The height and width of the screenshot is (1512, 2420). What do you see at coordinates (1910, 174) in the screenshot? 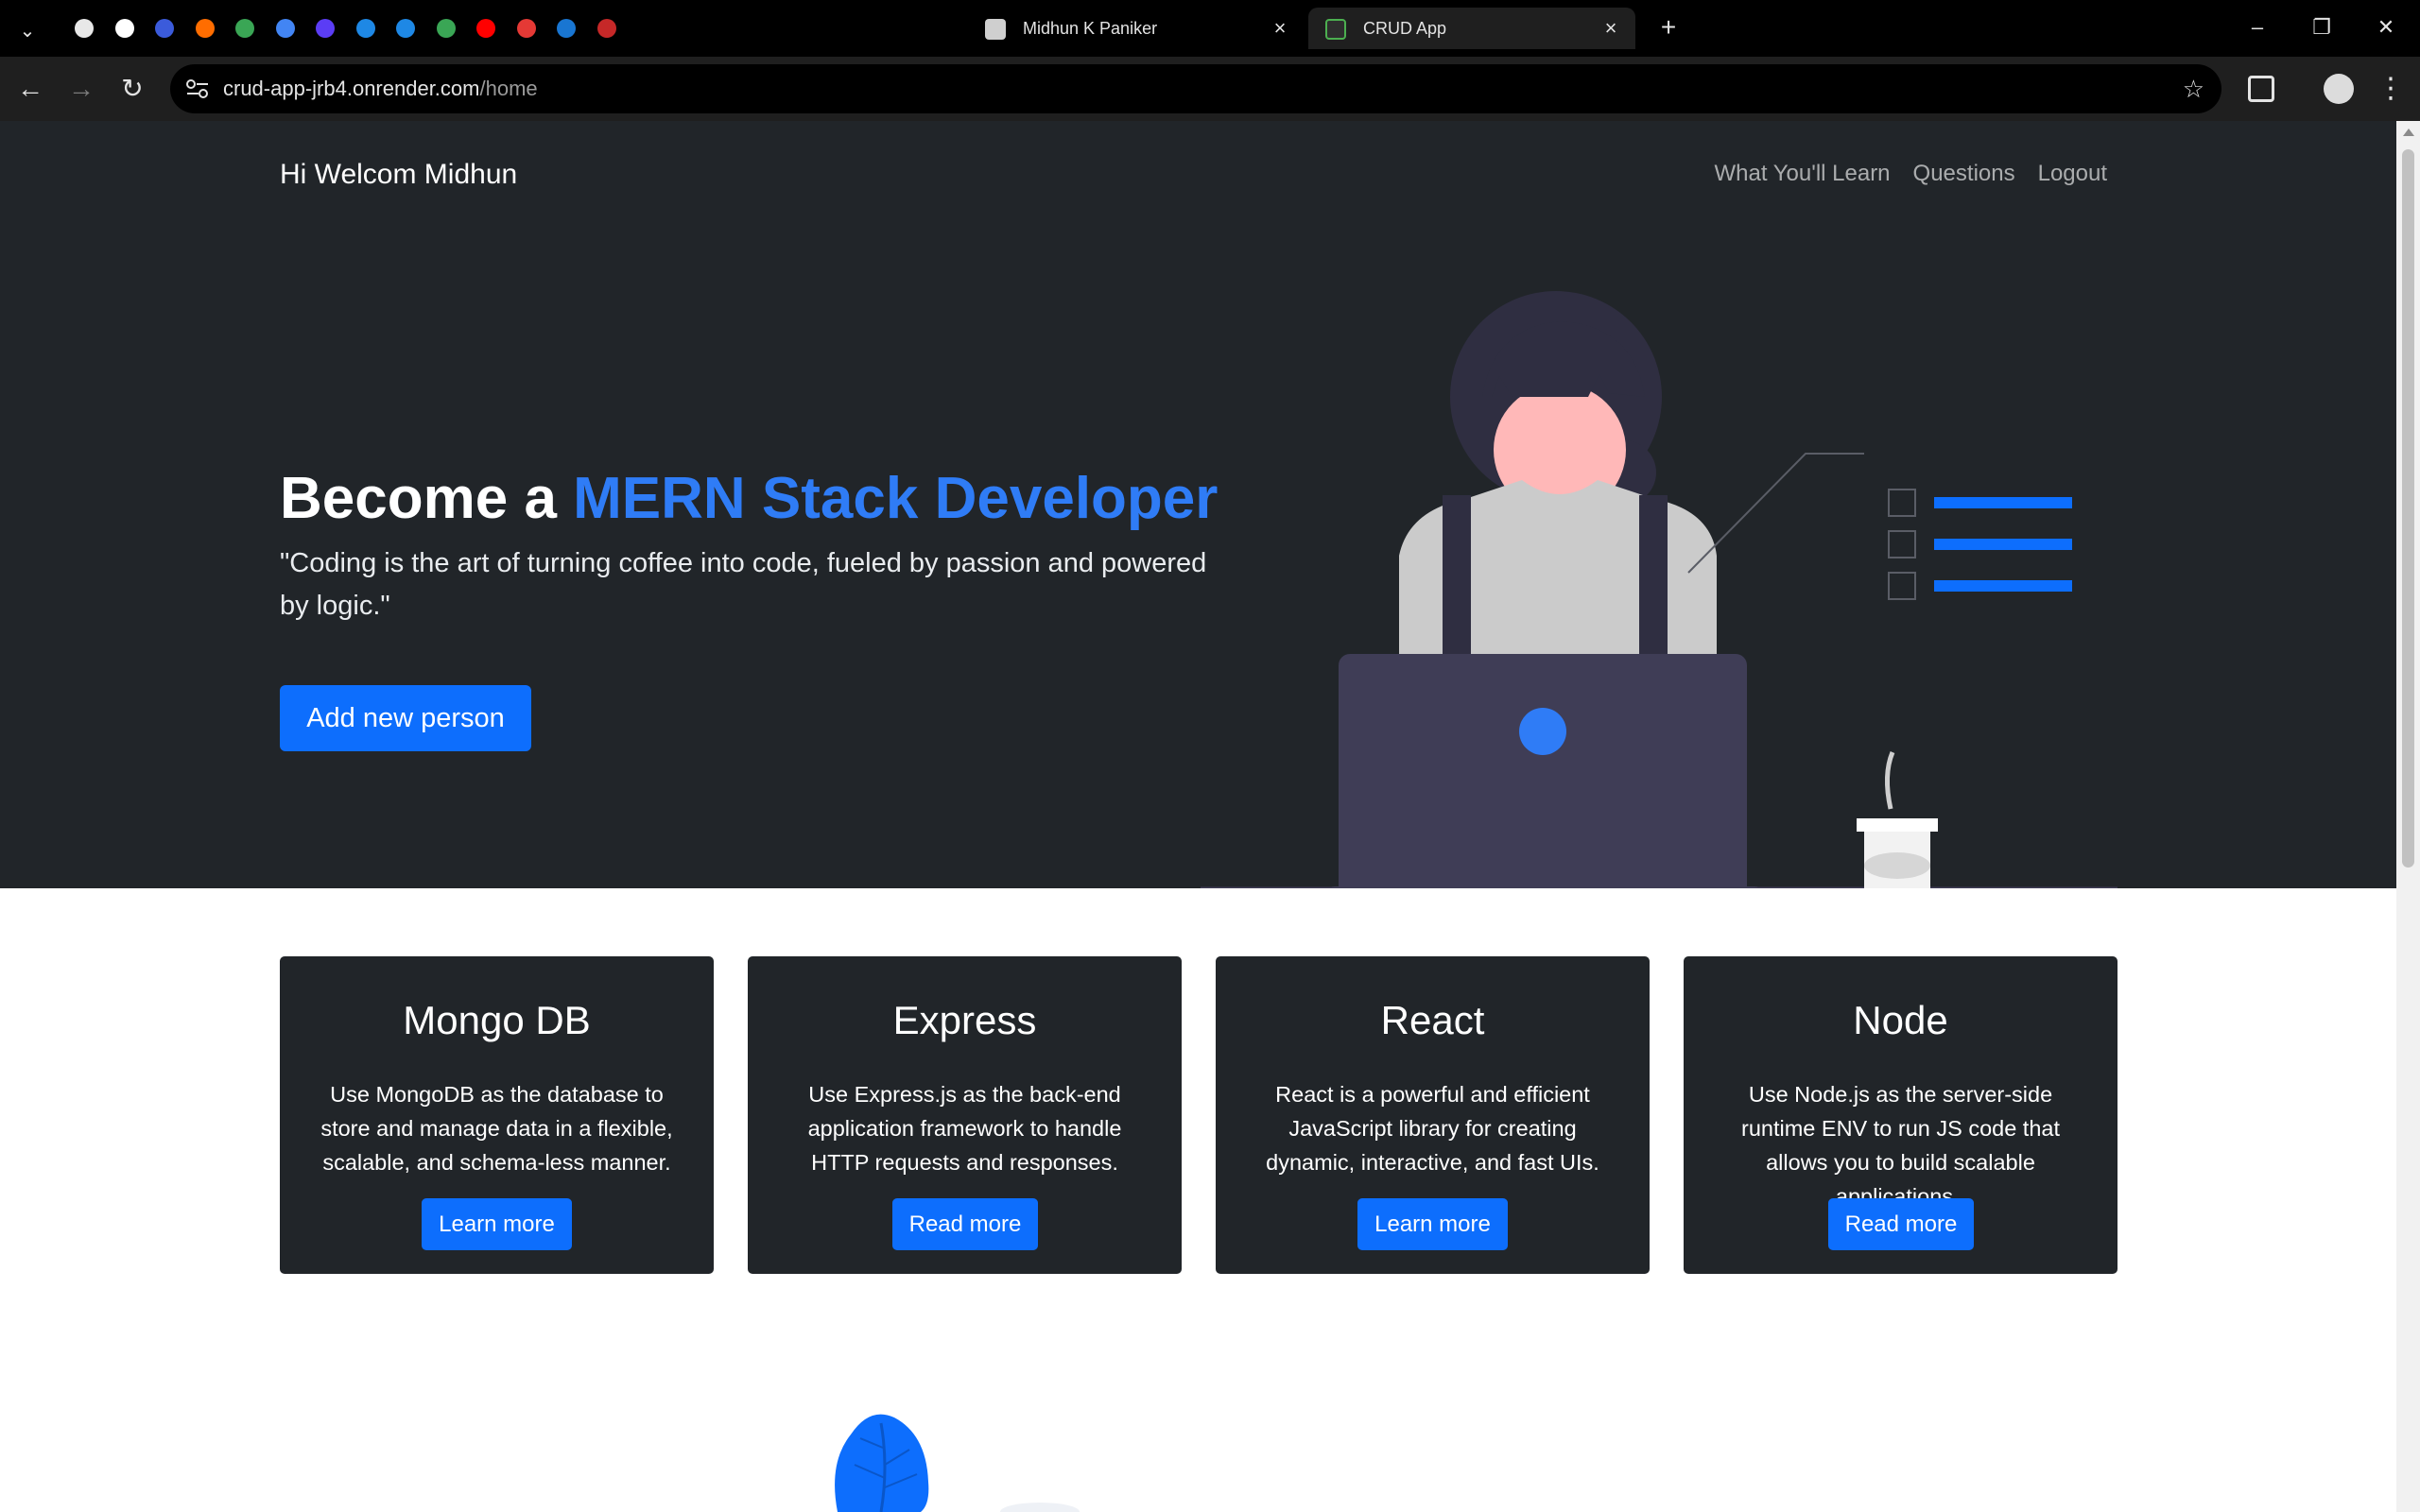
I see `navbar-links: What You'll Learn Questions Logout` at bounding box center [1910, 174].